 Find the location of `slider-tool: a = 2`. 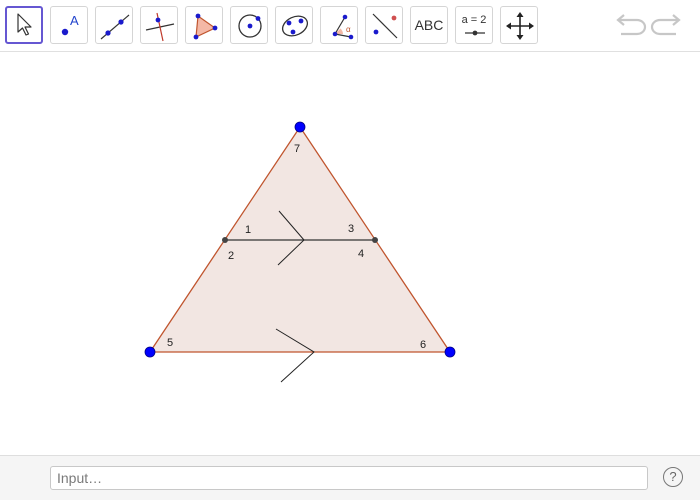

slider-tool: a = 2 is located at coordinates (474, 25).